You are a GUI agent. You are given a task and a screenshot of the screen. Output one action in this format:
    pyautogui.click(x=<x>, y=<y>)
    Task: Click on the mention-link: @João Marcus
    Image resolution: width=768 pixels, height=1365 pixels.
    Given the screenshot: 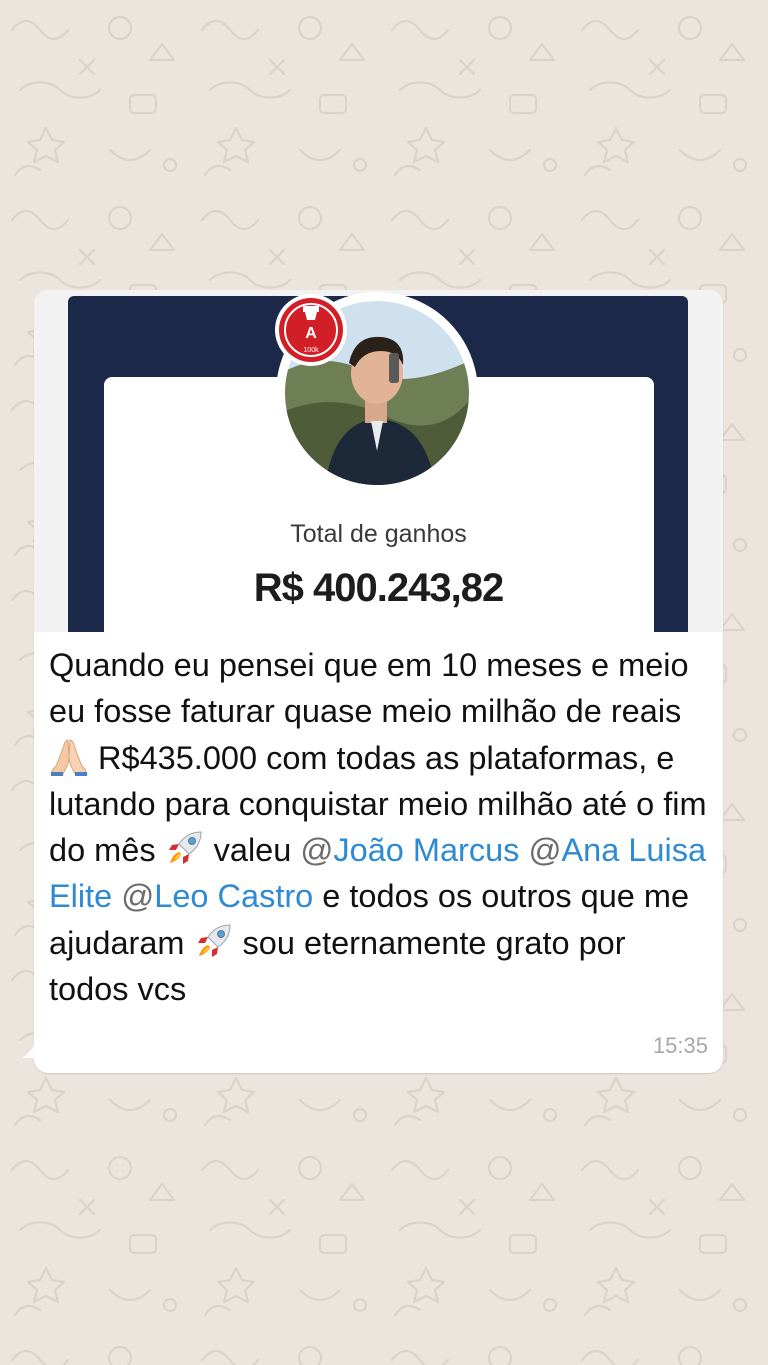 What is the action you would take?
    pyautogui.click(x=409, y=850)
    